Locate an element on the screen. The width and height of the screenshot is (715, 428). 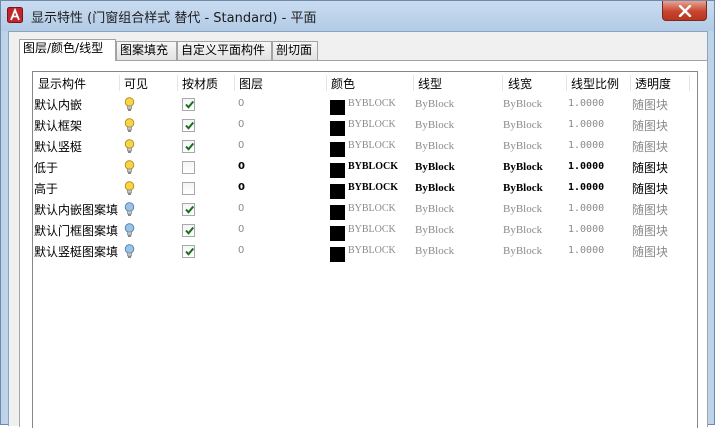
col-header-linetype-scale: 线型比例 is located at coordinates (595, 83).